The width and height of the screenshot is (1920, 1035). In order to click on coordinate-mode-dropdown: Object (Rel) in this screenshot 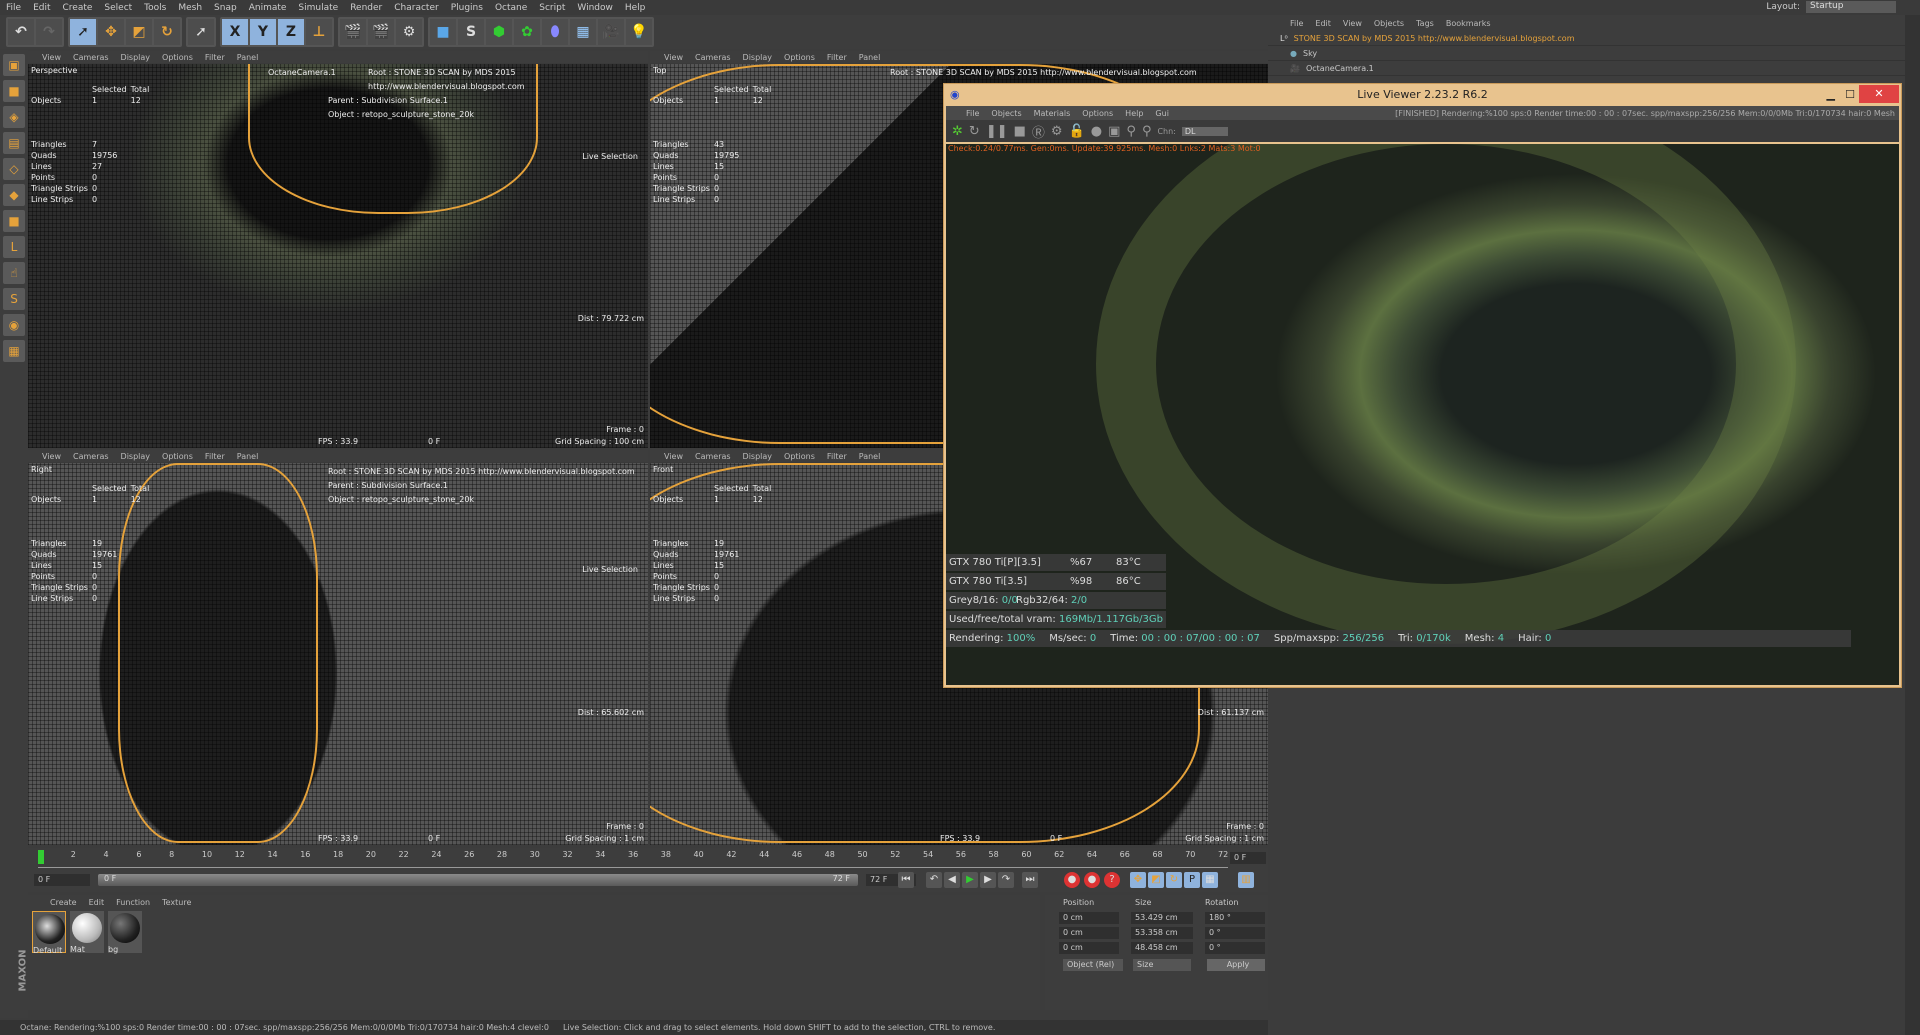, I will do `click(1093, 965)`.